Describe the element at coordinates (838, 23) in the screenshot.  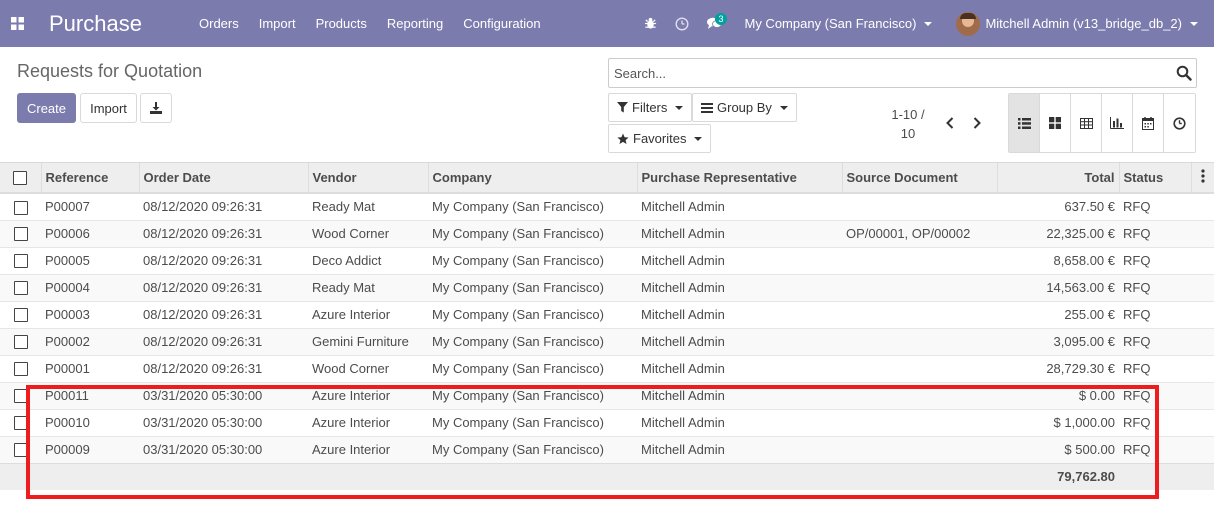
I see `company-switcher: My Company (San Francisco)` at that location.